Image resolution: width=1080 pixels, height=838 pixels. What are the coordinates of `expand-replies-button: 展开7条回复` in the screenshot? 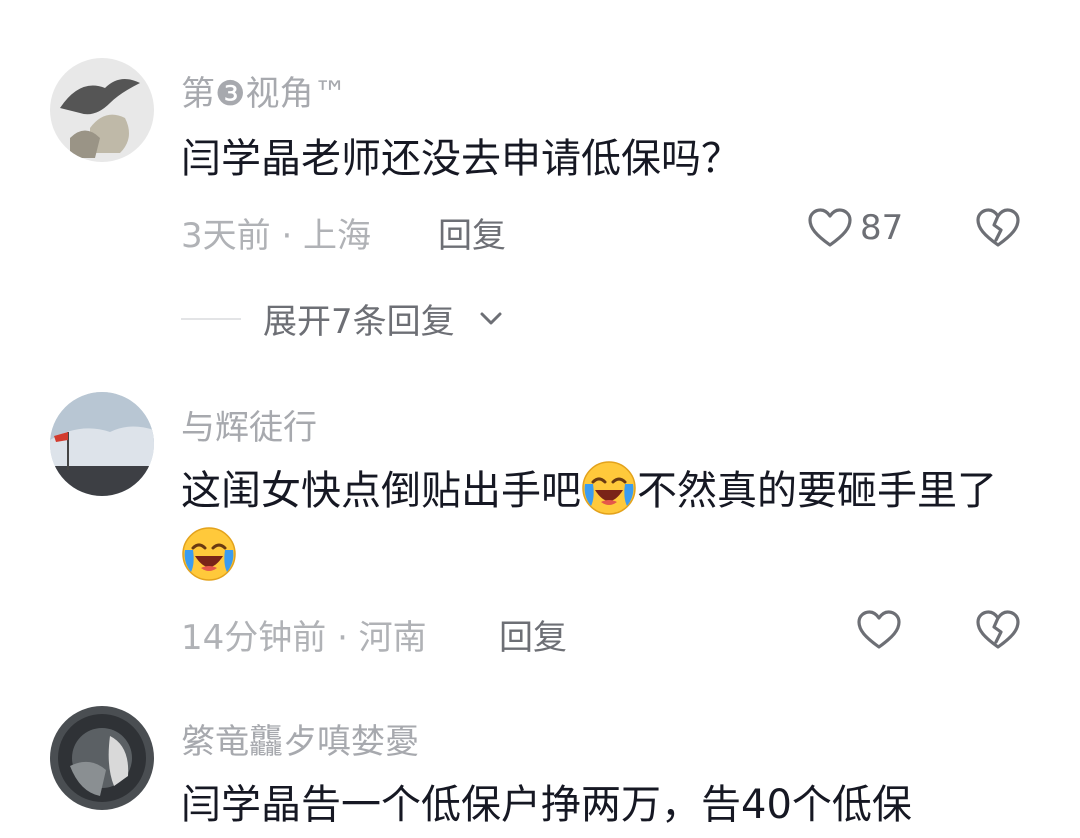 It's located at (343, 318).